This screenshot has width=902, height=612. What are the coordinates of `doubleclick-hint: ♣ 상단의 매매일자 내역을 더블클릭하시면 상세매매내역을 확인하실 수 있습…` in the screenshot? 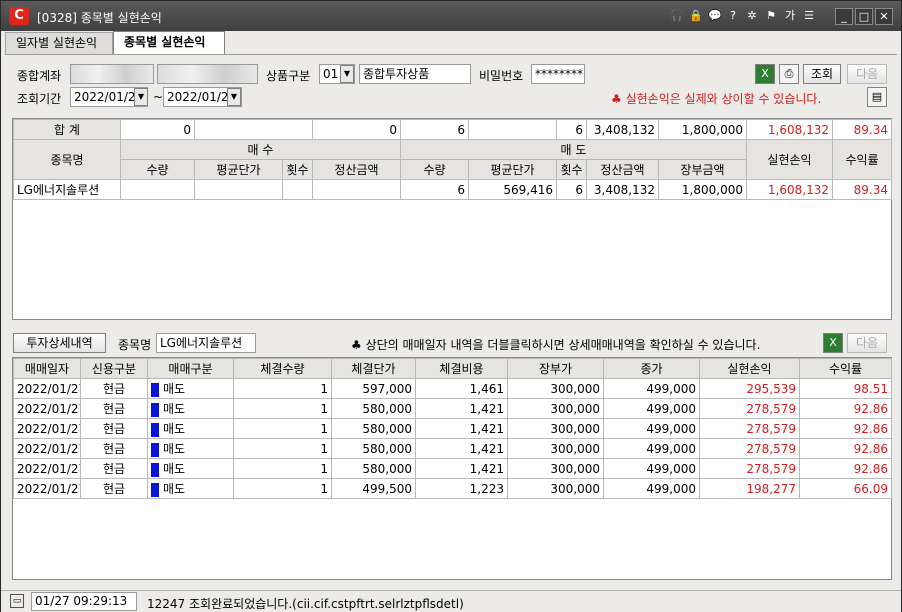 It's located at (556, 345).